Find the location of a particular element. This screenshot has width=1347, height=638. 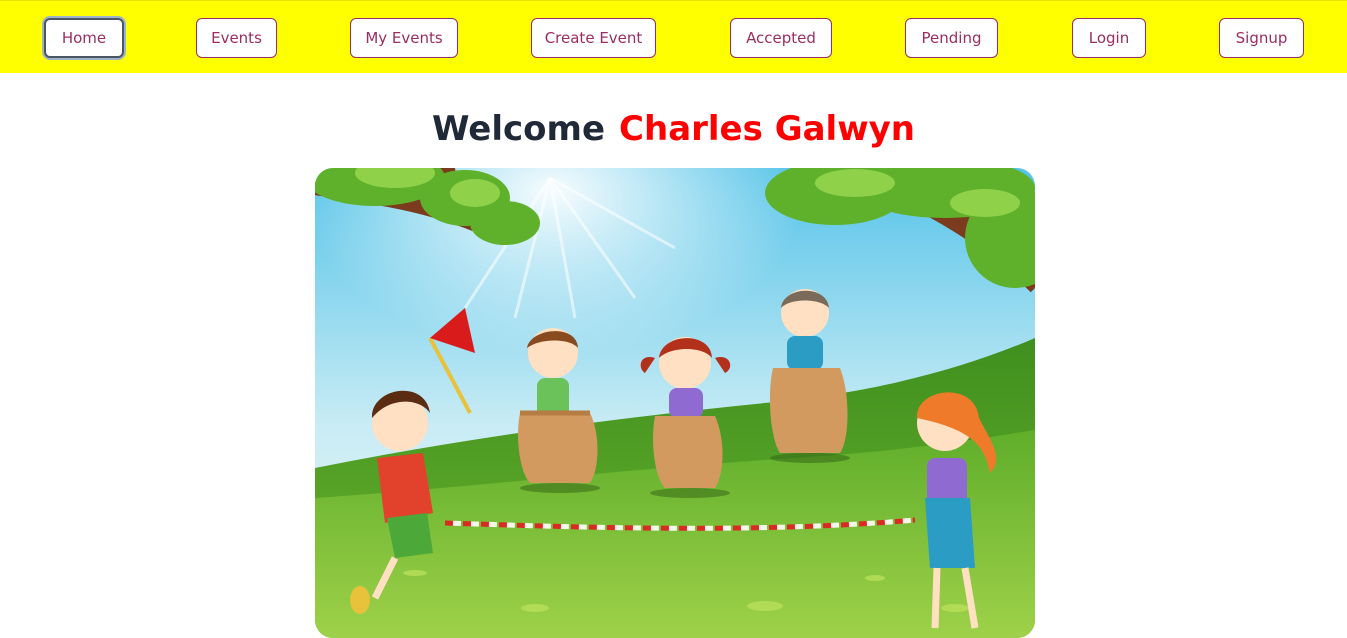

nav-my-events-button: My Events is located at coordinates (404, 38).